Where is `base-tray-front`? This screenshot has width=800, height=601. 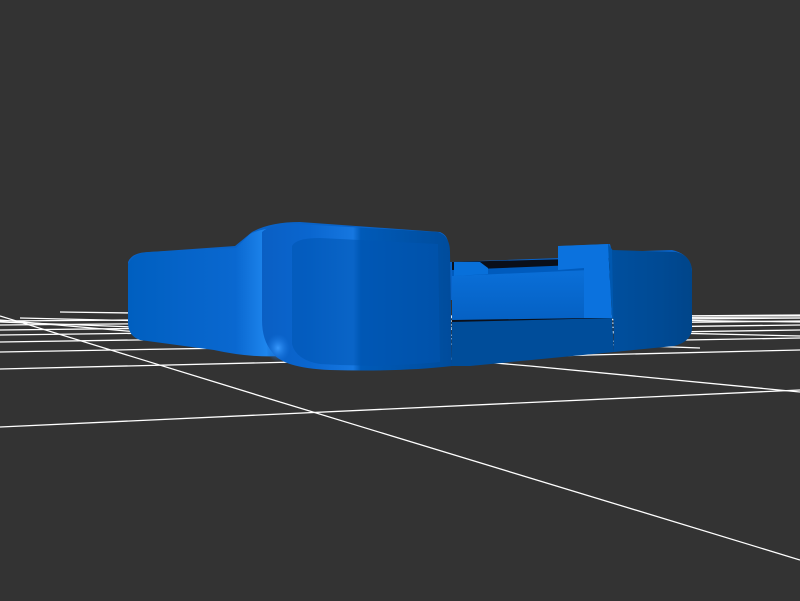 base-tray-front is located at coordinates (533, 342).